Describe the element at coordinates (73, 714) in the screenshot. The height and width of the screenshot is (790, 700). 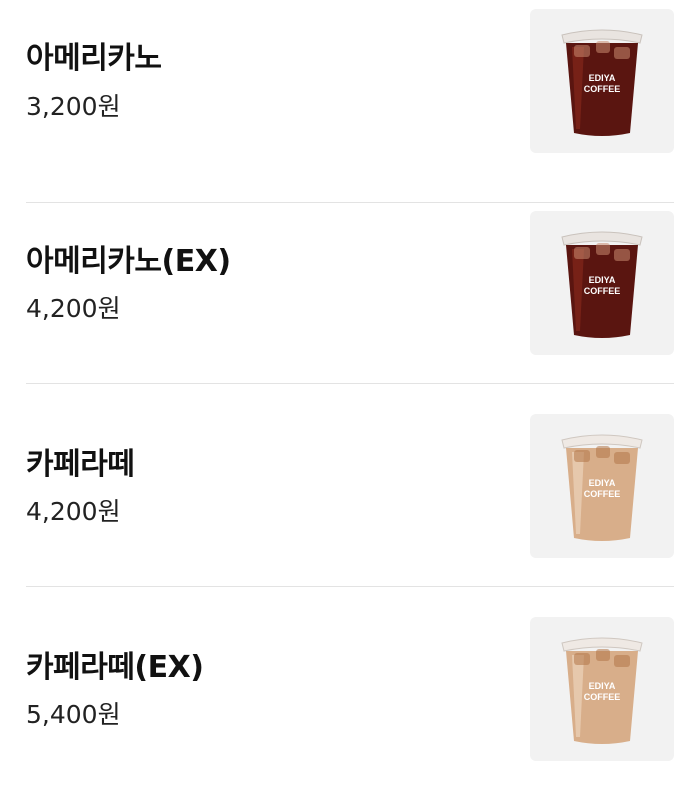
I see `menu-item-price: 5,400원` at that location.